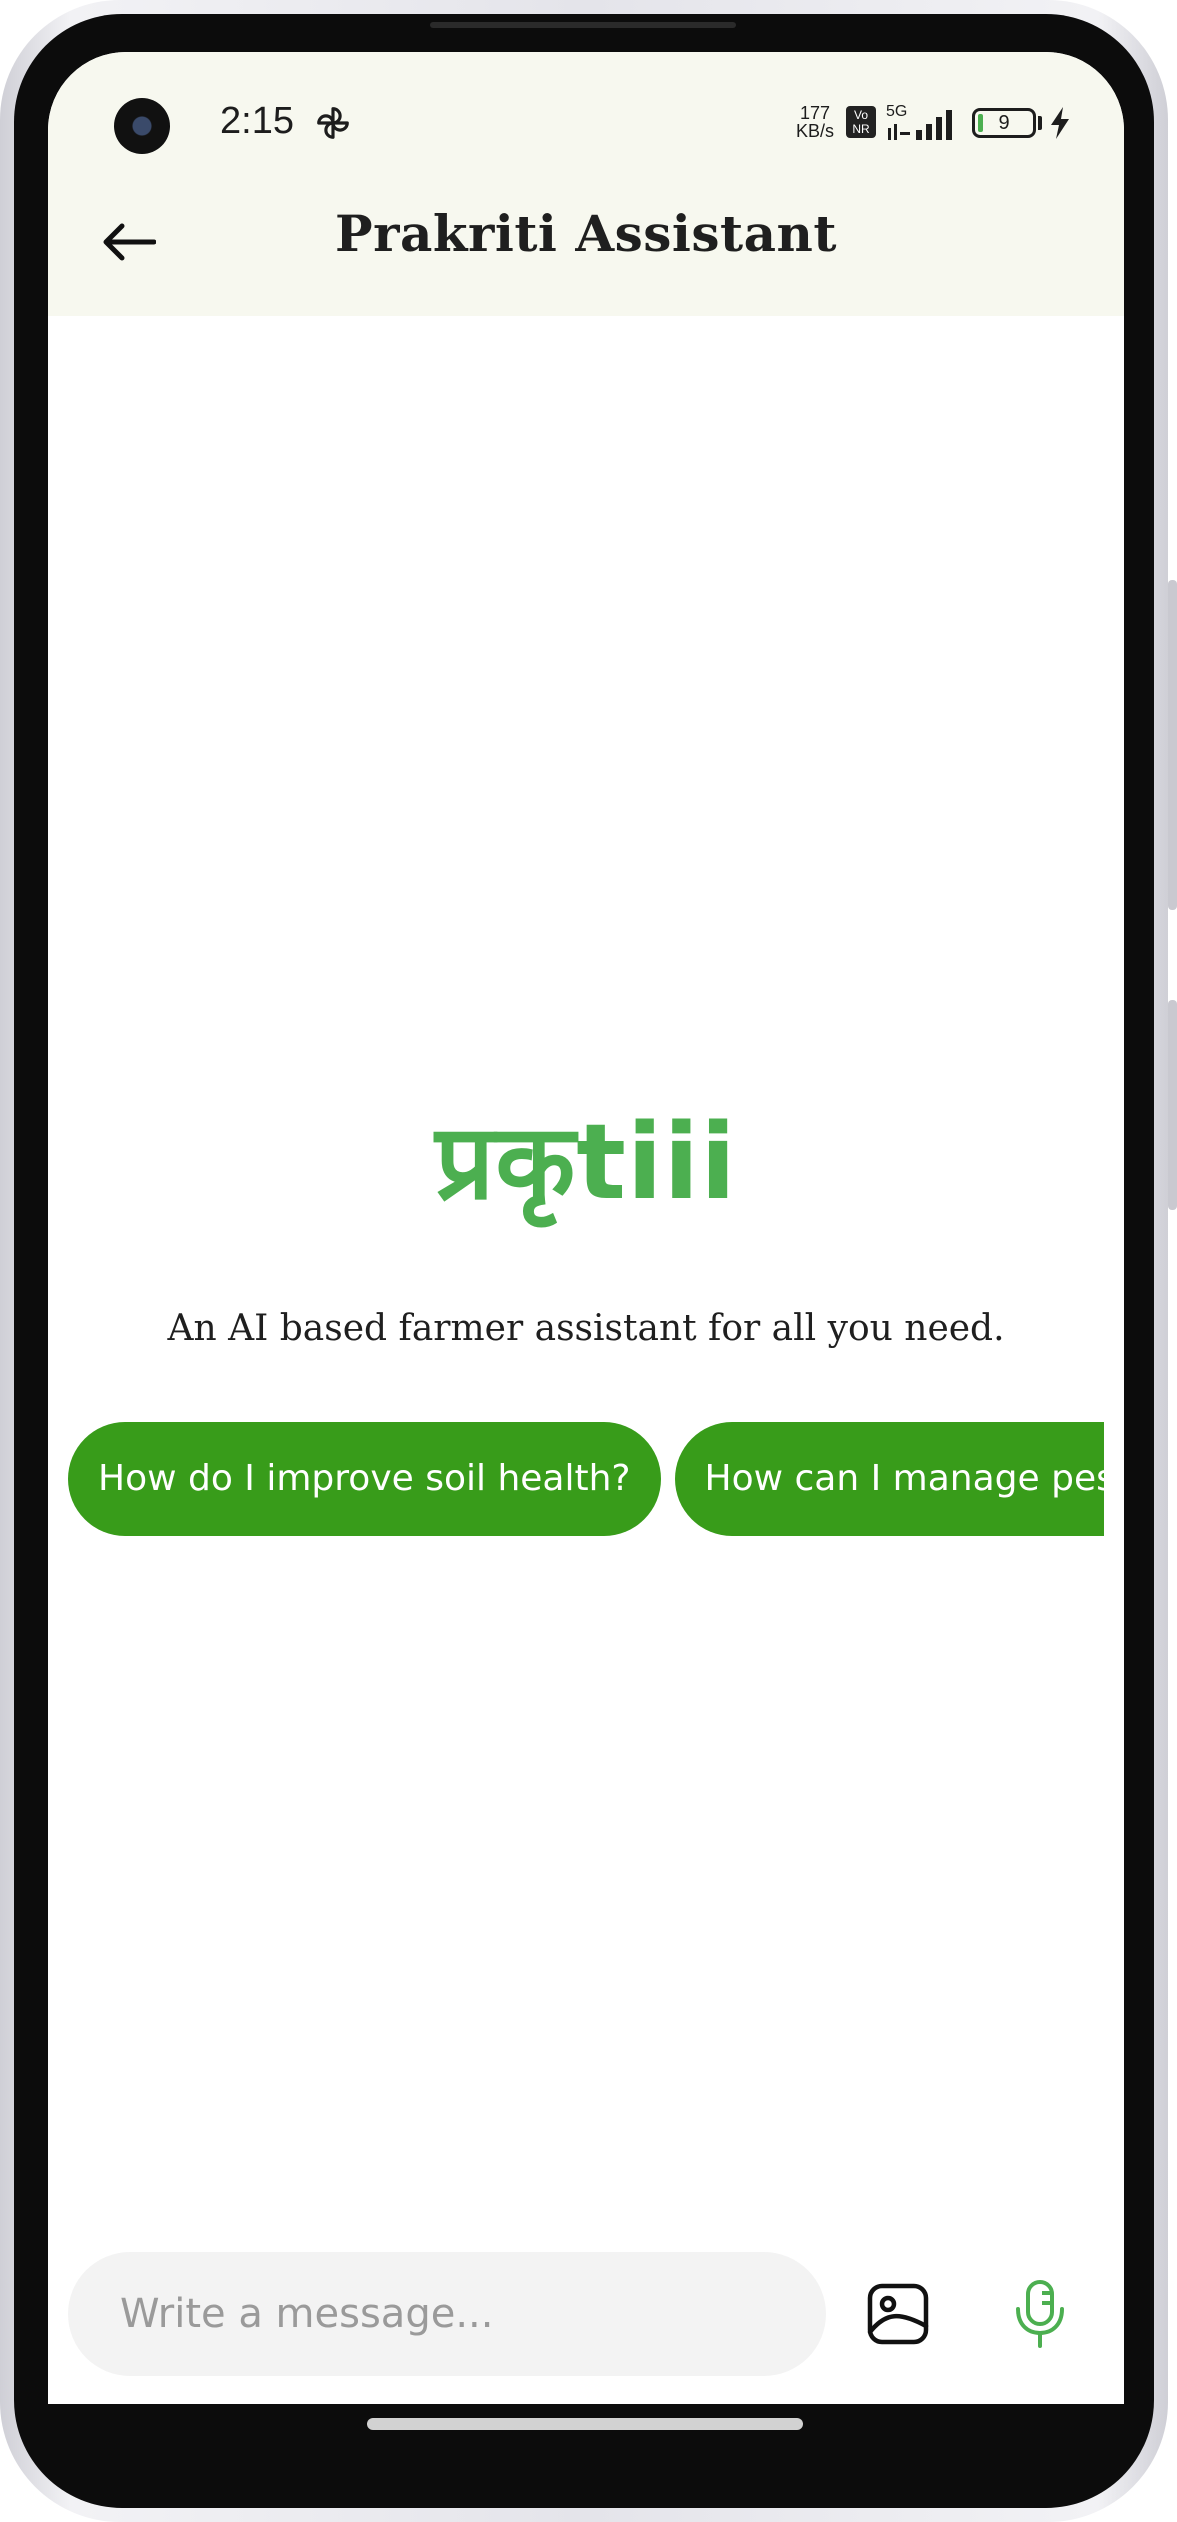 The width and height of the screenshot is (1177, 2522). What do you see at coordinates (586, 122) in the screenshot?
I see `status-bar: 2:15 177 KB/s Vo NR 5G 9` at bounding box center [586, 122].